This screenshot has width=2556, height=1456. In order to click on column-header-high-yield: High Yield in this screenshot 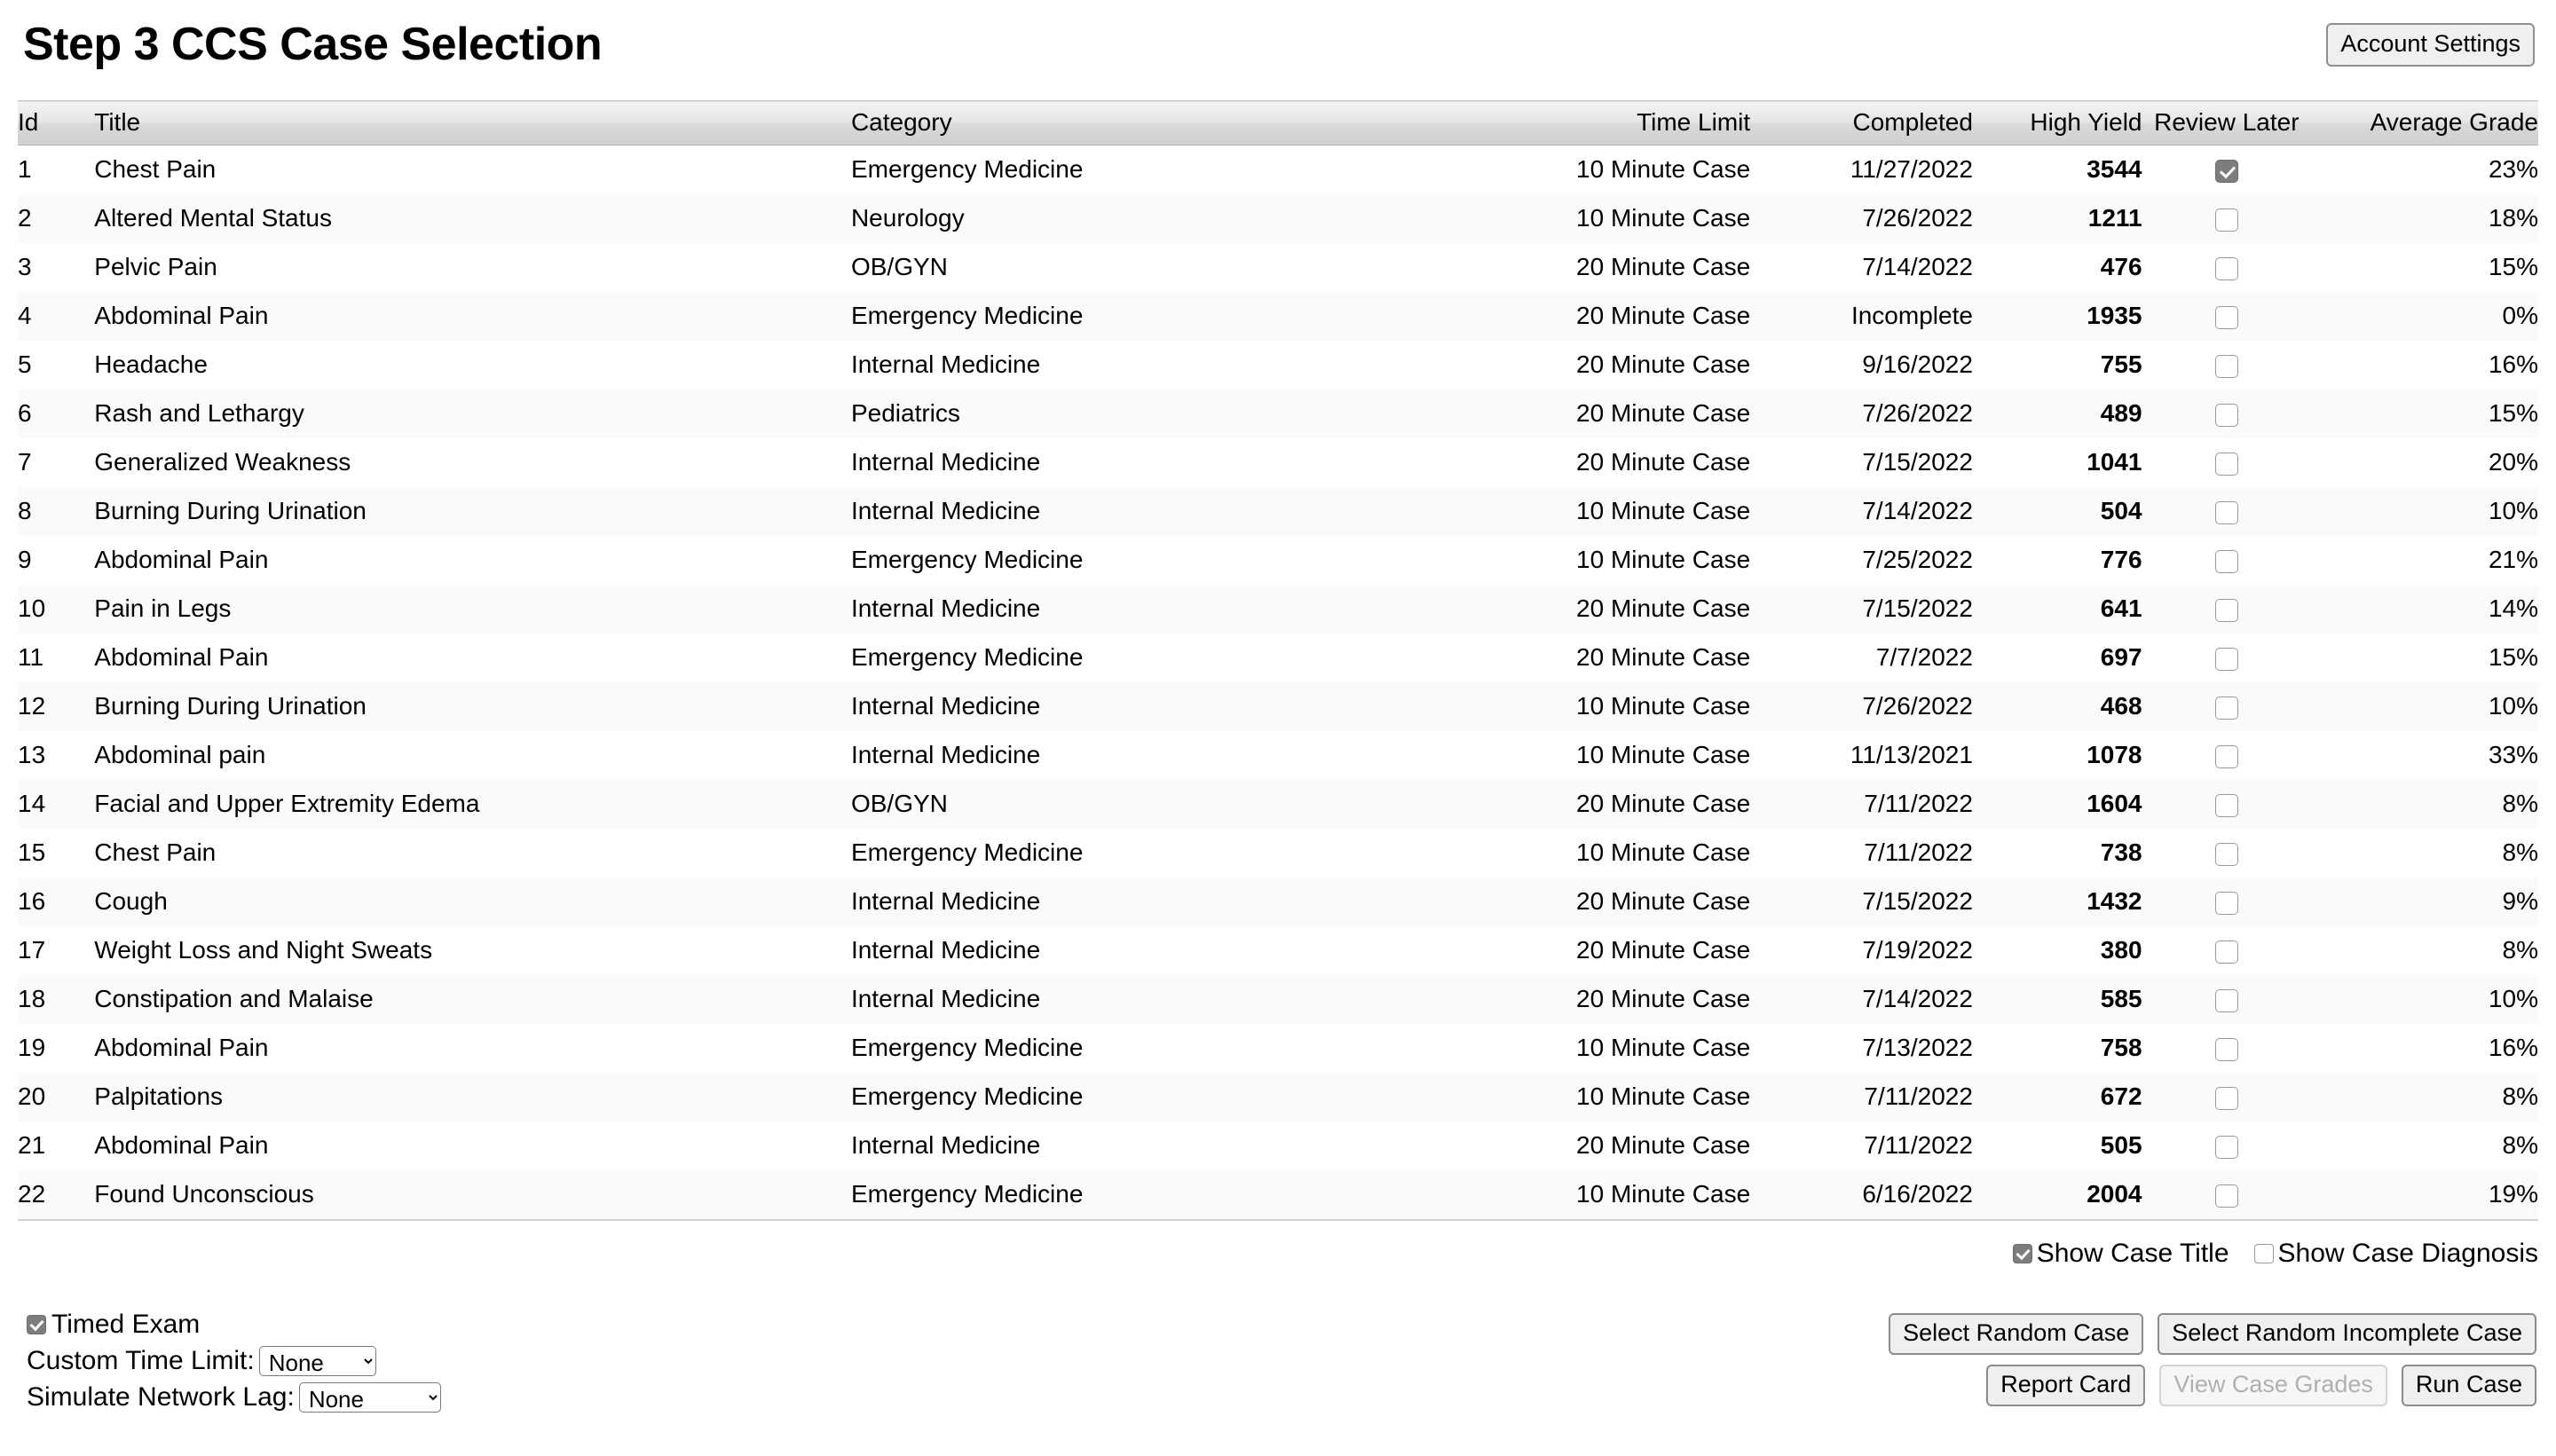, I will do `click(2057, 123)`.